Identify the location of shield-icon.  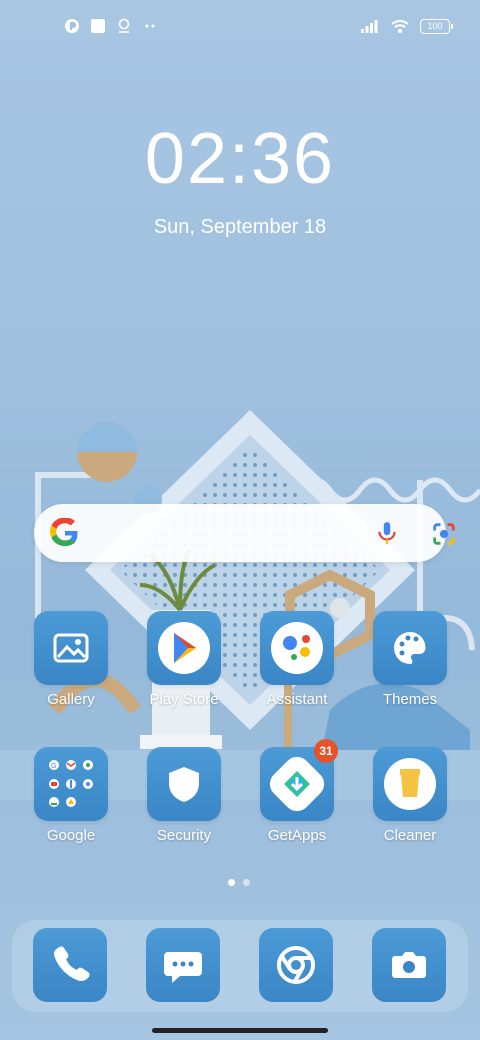
(184, 784).